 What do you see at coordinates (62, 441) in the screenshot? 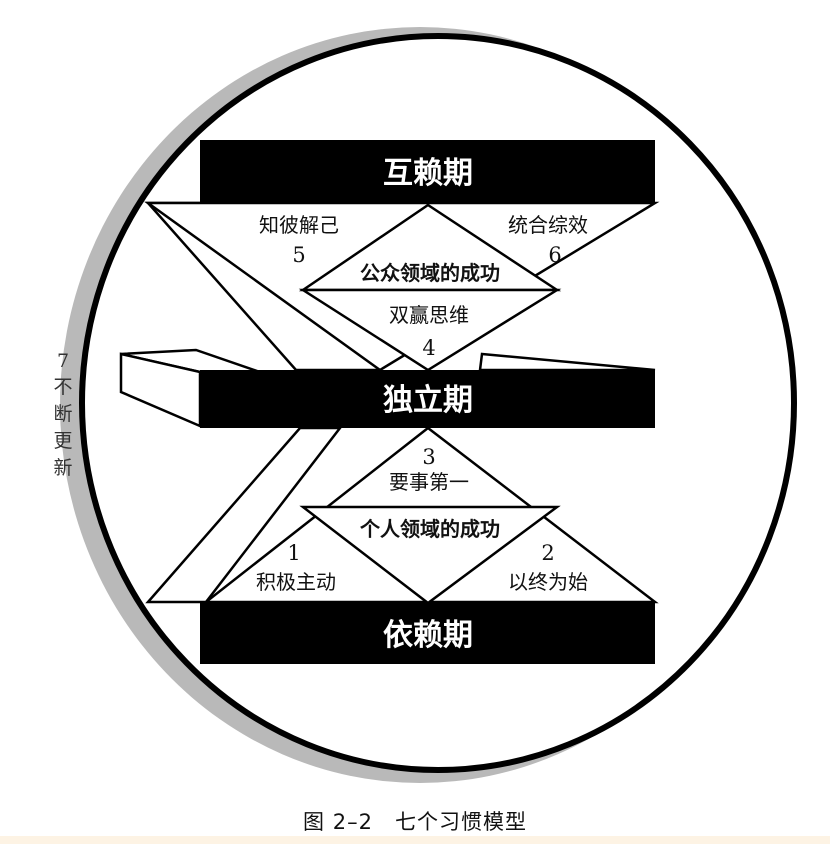
I see `habit7-char-3: 更` at bounding box center [62, 441].